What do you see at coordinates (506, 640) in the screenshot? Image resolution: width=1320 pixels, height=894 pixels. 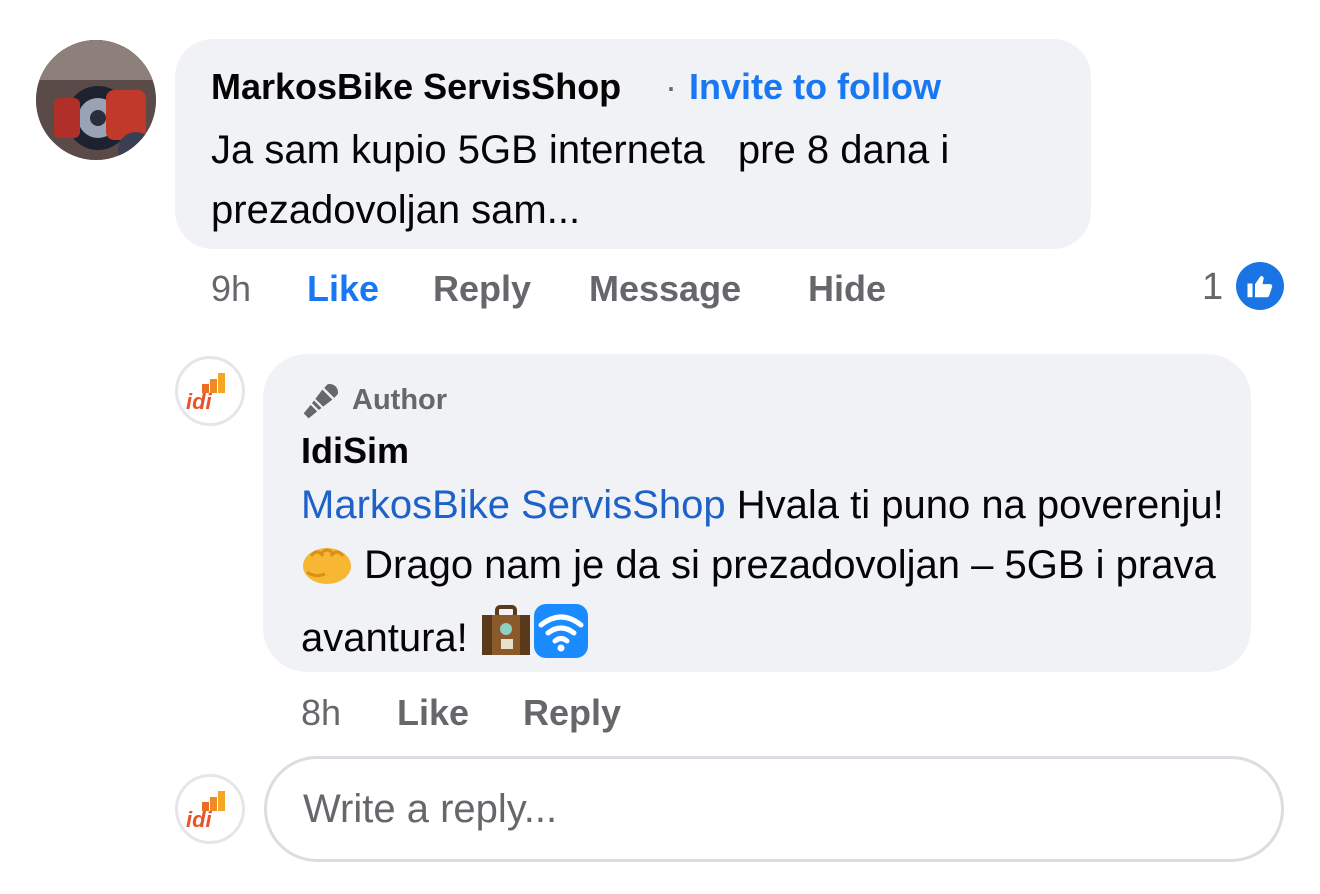 I see `suitcase-emoji` at bounding box center [506, 640].